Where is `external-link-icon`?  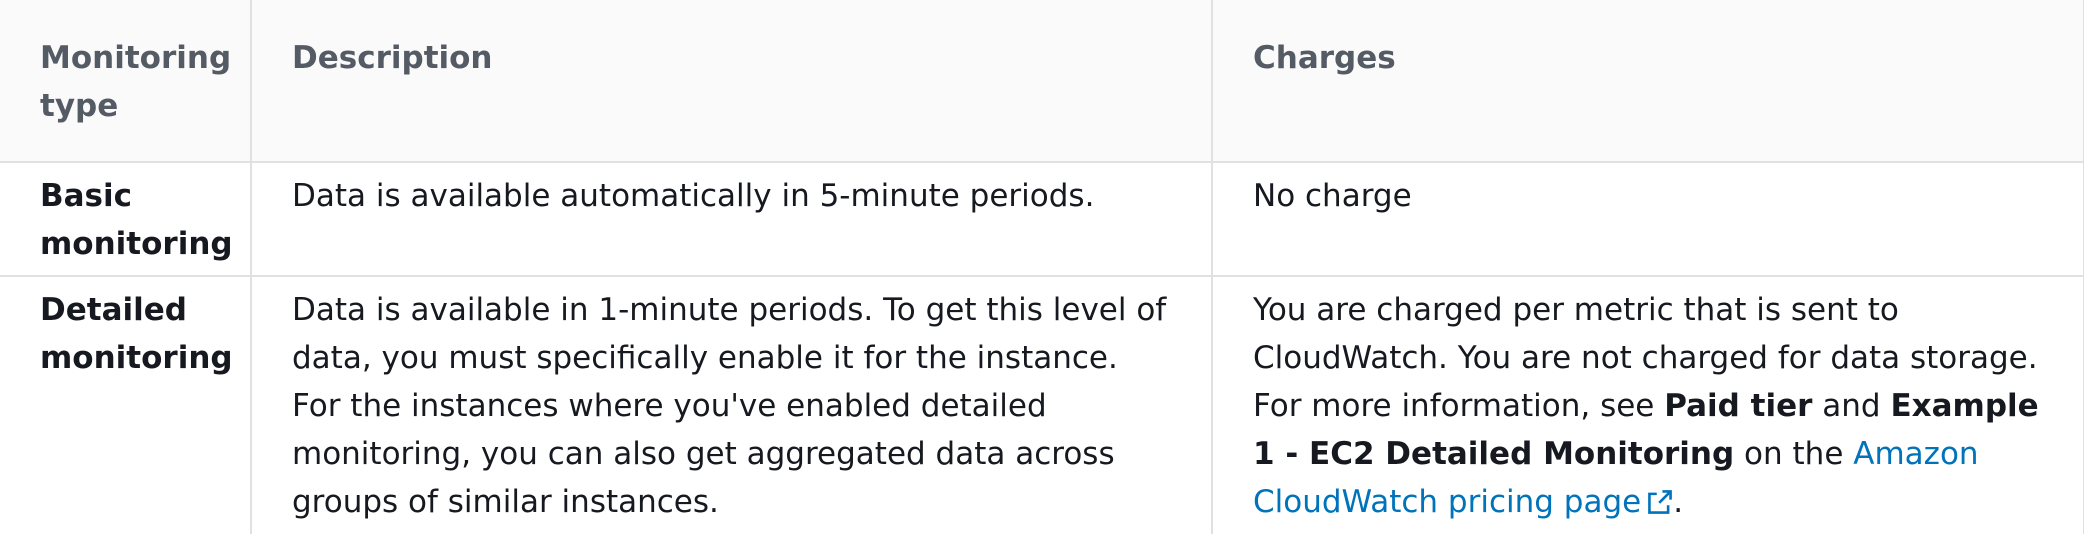
external-link-icon is located at coordinates (1660, 502).